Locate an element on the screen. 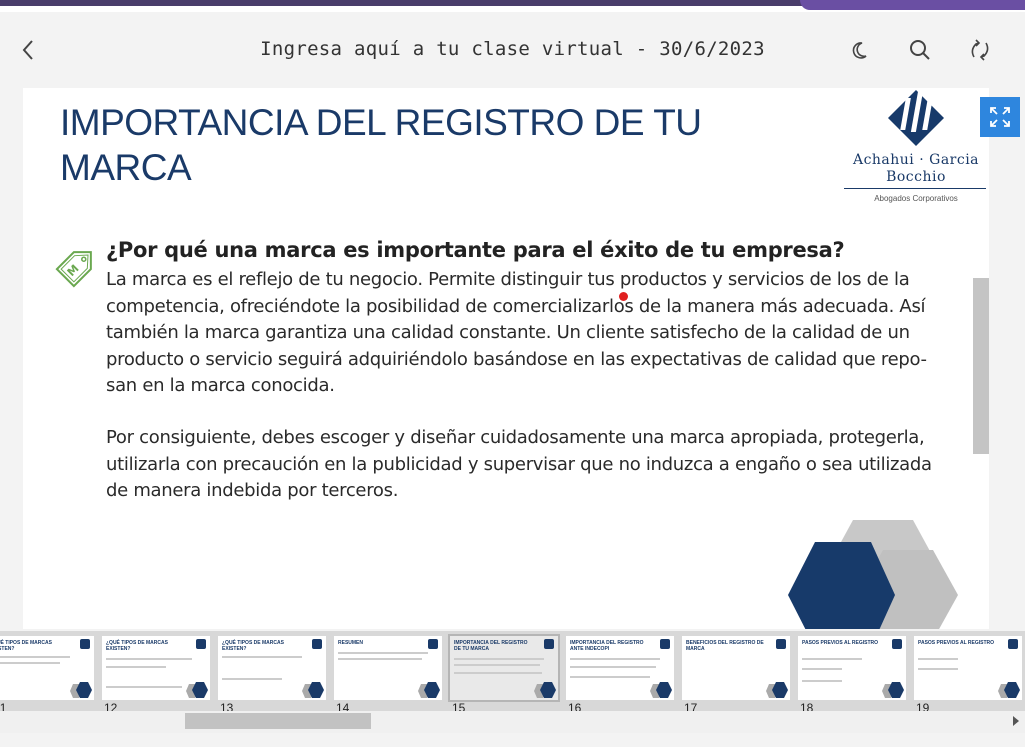  thumbnail-title: RESUMEN is located at coordinates (351, 643).